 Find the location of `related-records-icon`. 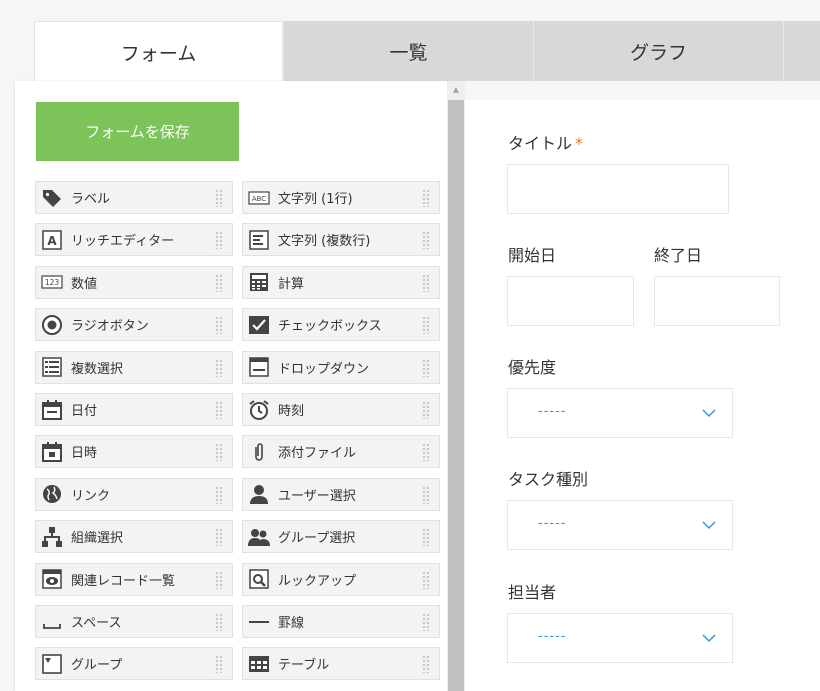

related-records-icon is located at coordinates (52, 579).